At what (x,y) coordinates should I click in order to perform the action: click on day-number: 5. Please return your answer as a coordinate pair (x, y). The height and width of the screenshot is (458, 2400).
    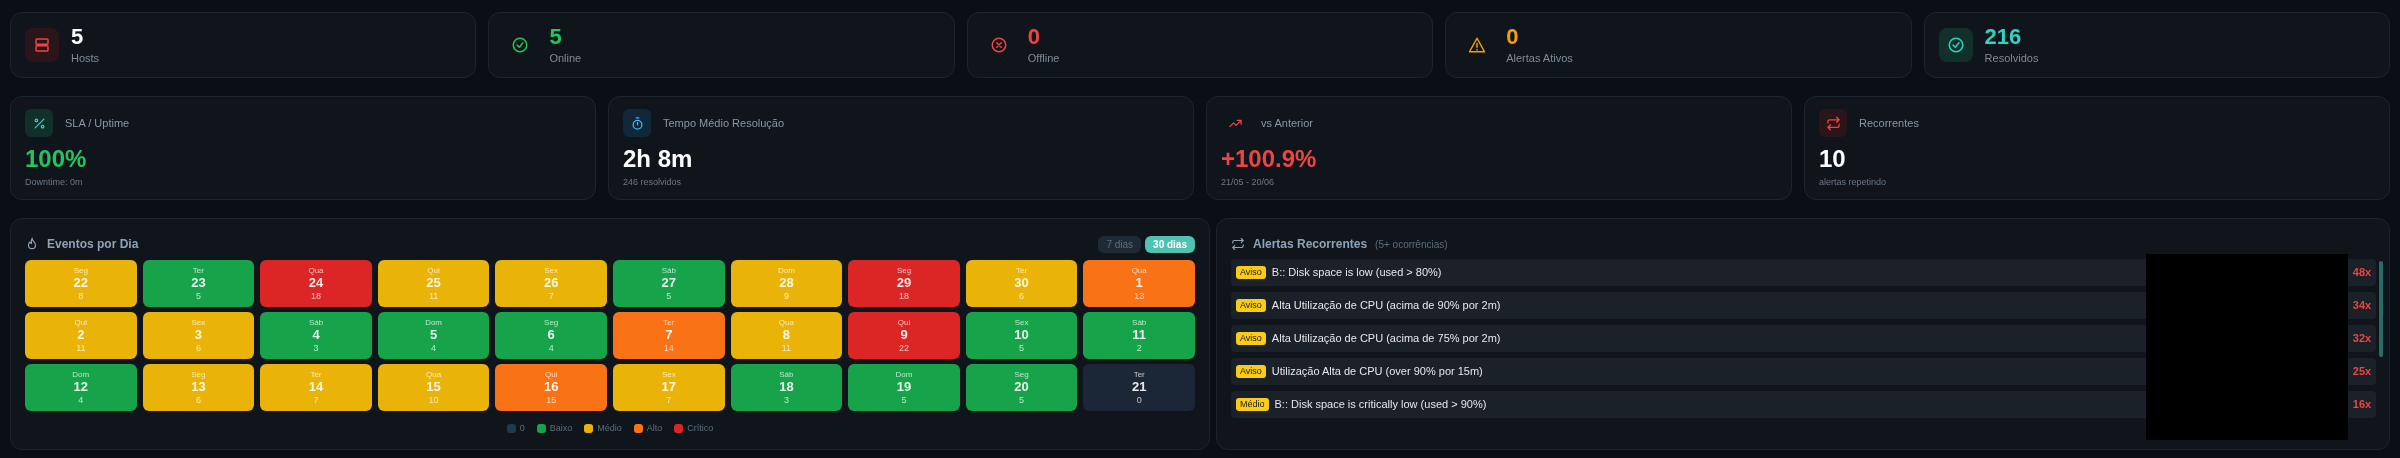
    Looking at the image, I should click on (433, 335).